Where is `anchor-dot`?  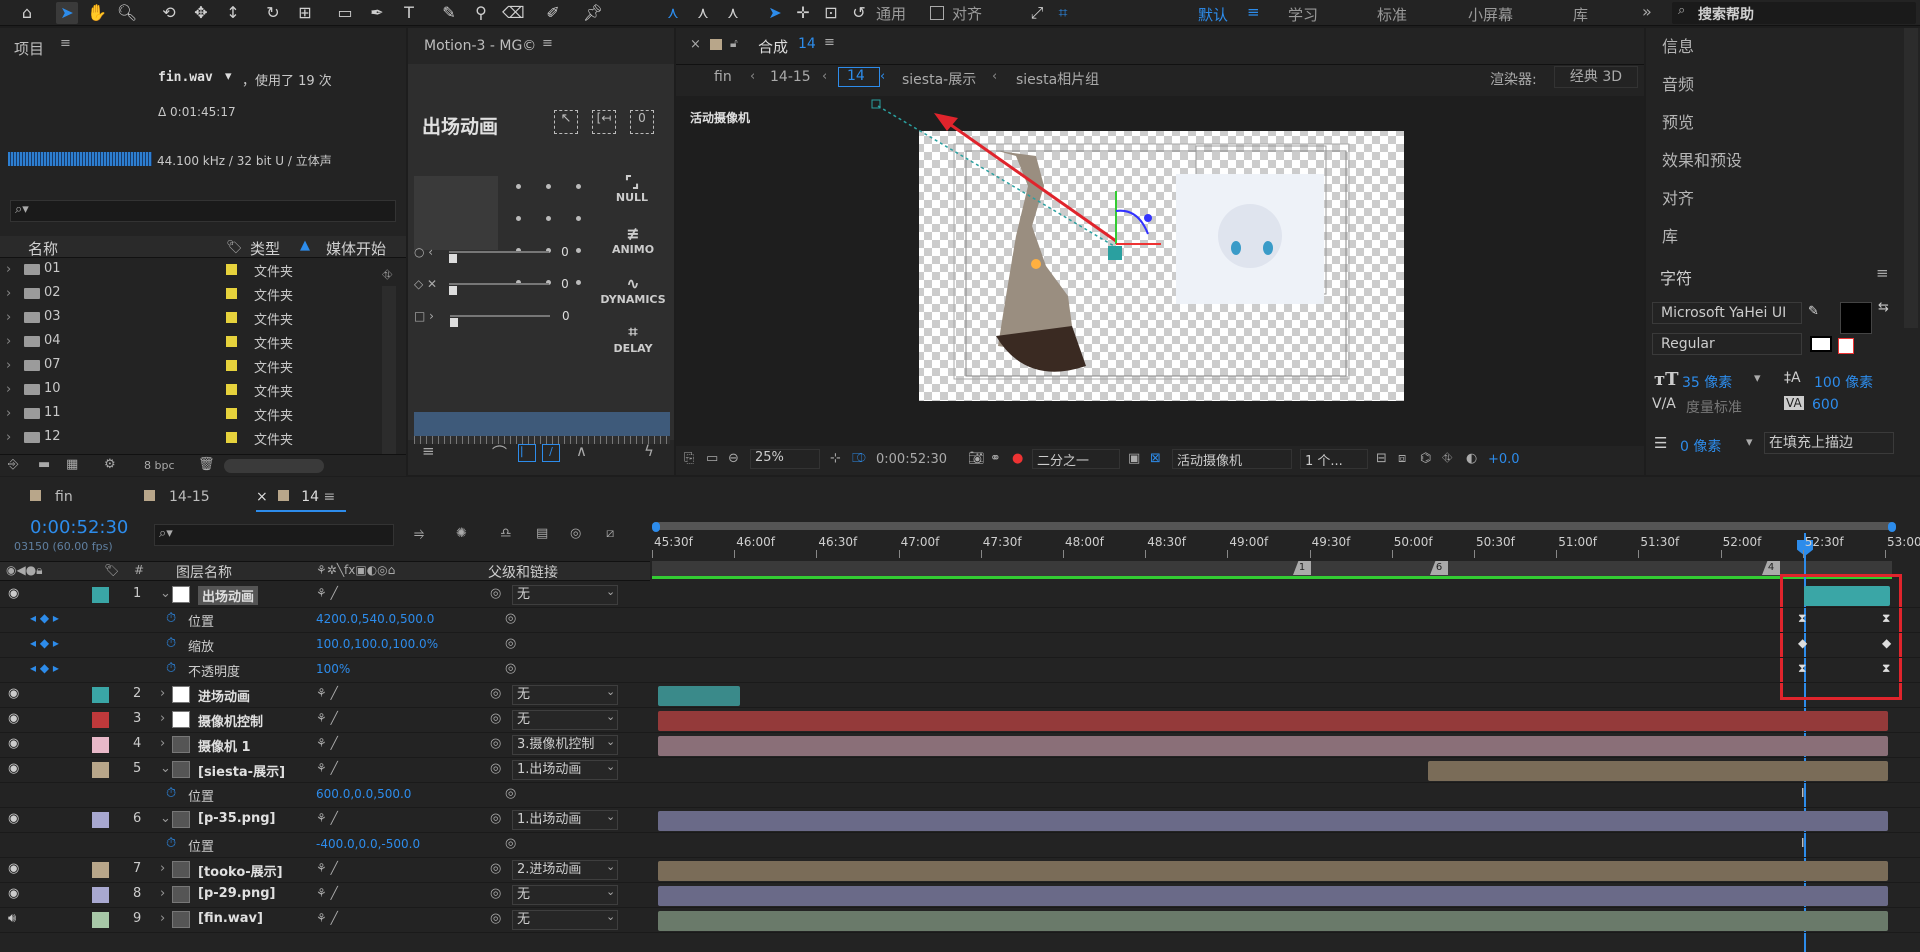 anchor-dot is located at coordinates (548, 186).